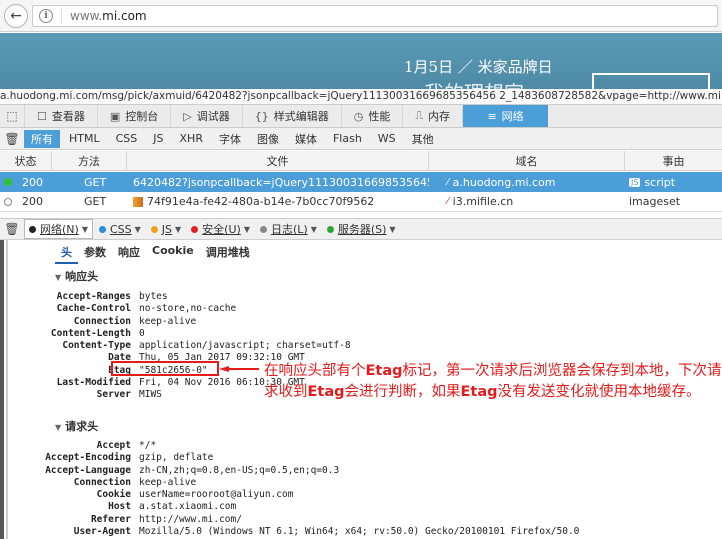 Image resolution: width=722 pixels, height=539 pixels. What do you see at coordinates (306, 139) in the screenshot?
I see `filter-media: 媒体` at bounding box center [306, 139].